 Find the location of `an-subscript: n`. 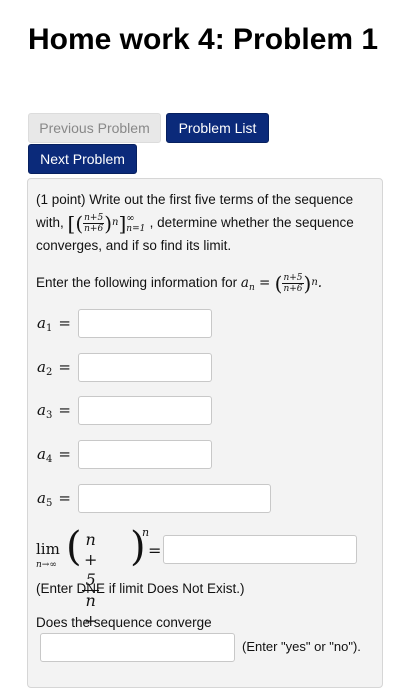

an-subscript: n is located at coordinates (251, 288).